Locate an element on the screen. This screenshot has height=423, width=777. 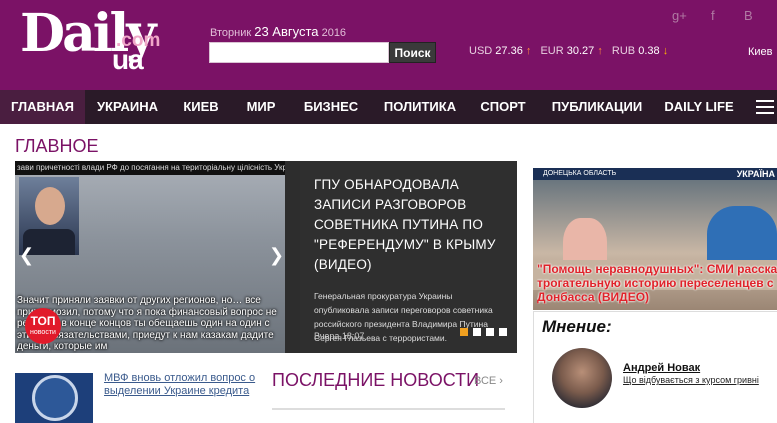
current-date: Вторник 23 Августа 2016 is located at coordinates (278, 31).